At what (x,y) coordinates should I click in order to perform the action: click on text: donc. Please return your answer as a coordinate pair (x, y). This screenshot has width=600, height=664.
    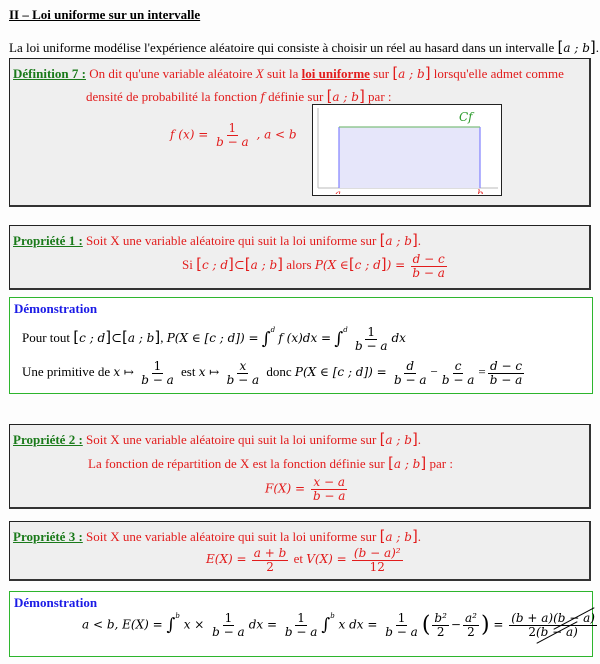
    Looking at the image, I should click on (279, 372).